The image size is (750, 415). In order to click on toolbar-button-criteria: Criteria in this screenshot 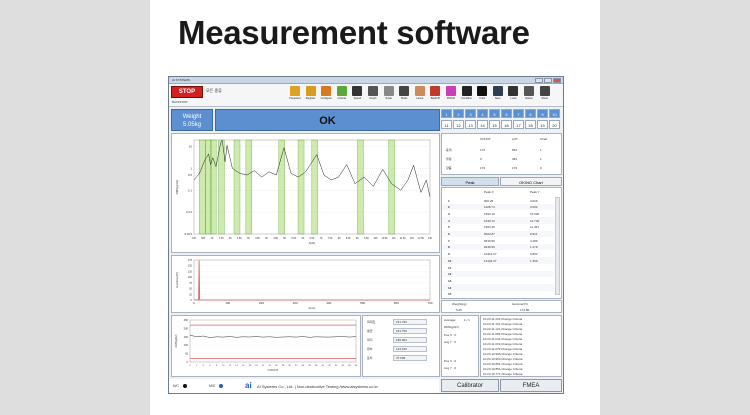, I will do `click(342, 93)`.